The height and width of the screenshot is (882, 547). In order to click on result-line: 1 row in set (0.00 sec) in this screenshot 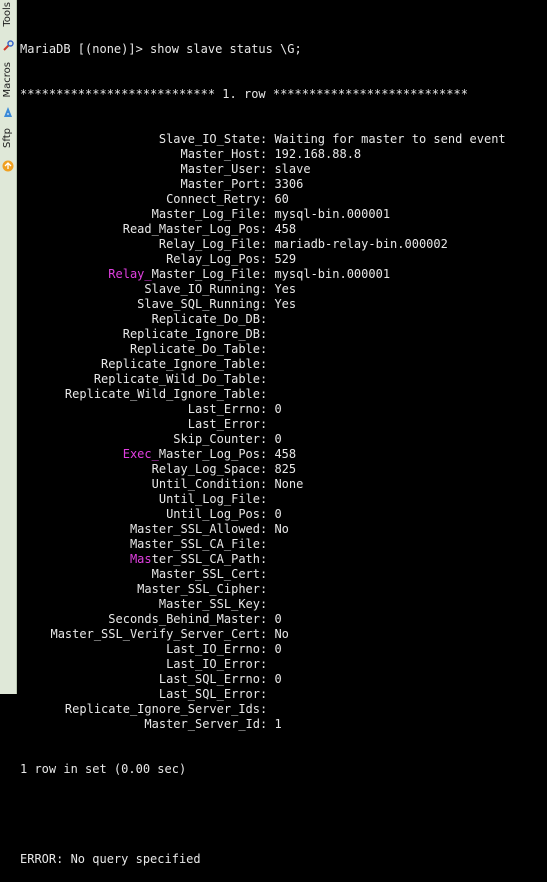, I will do `click(103, 769)`.